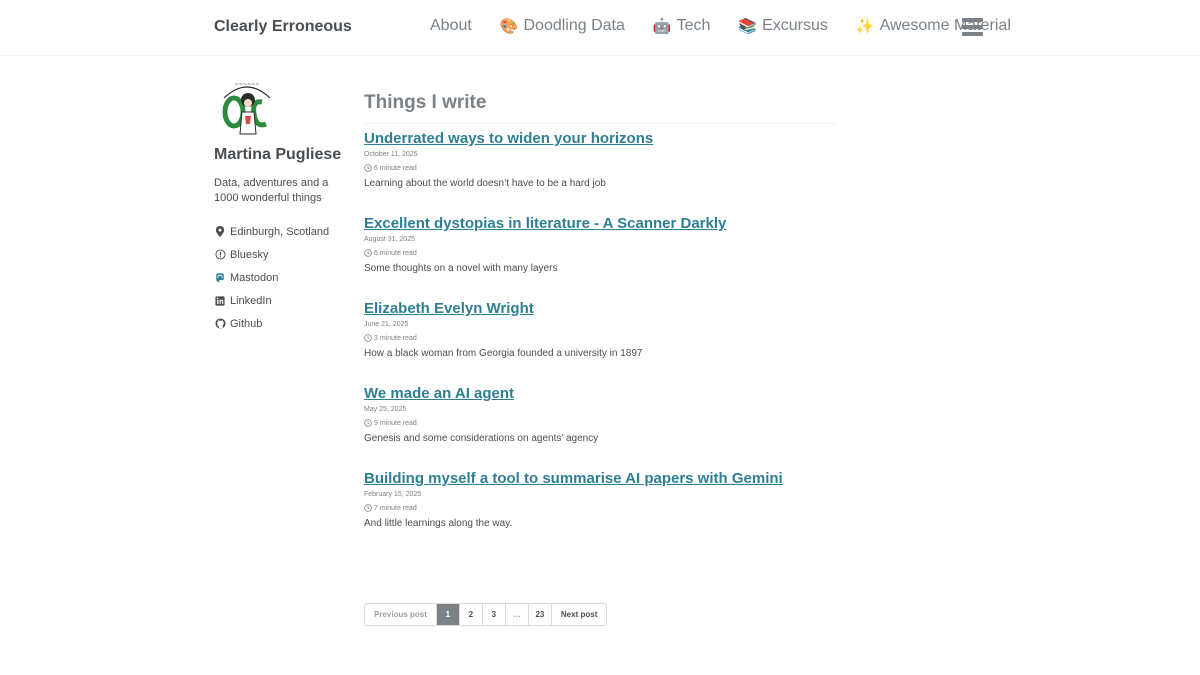 Image resolution: width=1200 pixels, height=675 pixels. What do you see at coordinates (574, 25) in the screenshot?
I see `nav-label: Doodling Data` at bounding box center [574, 25].